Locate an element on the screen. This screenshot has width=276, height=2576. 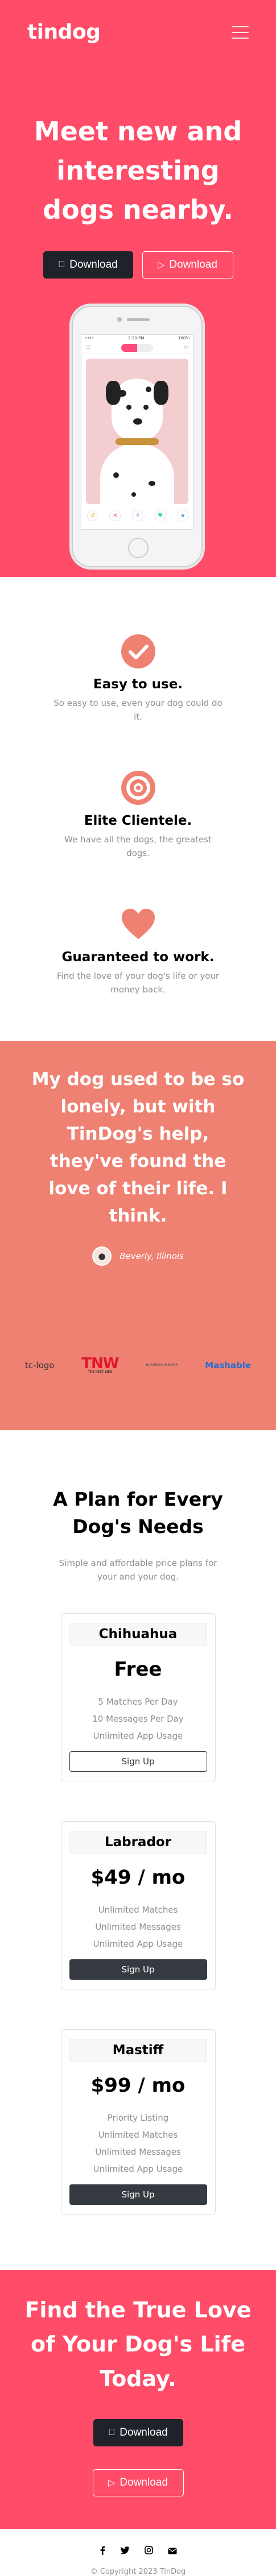
twitter-icon is located at coordinates (125, 2551).